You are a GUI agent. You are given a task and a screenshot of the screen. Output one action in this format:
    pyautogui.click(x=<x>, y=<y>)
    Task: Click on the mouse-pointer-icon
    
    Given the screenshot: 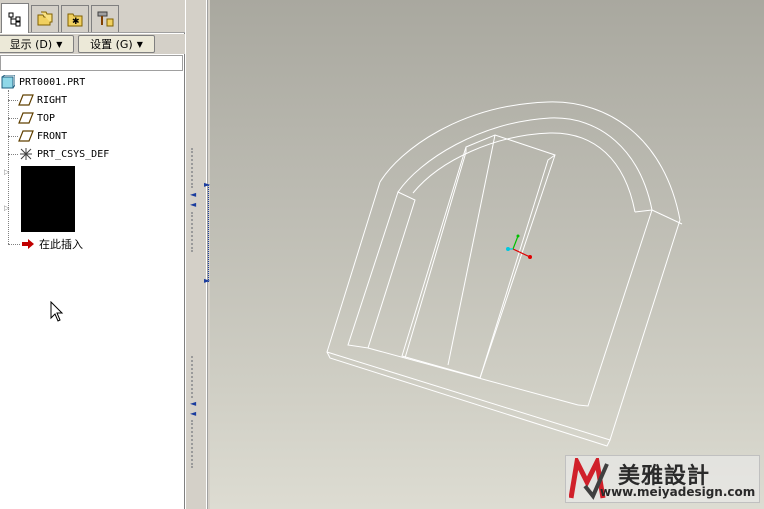 What is the action you would take?
    pyautogui.click(x=57, y=311)
    